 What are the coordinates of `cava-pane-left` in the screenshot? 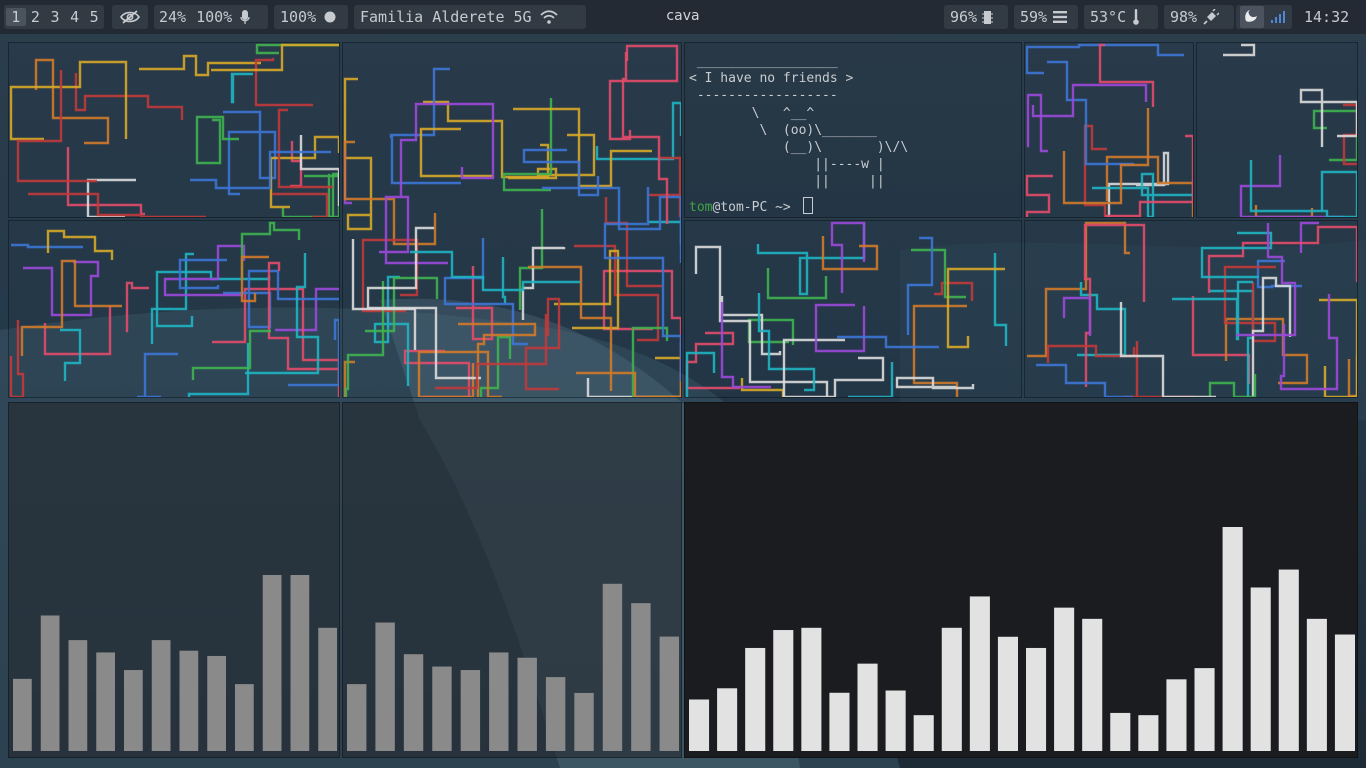 It's located at (174, 580).